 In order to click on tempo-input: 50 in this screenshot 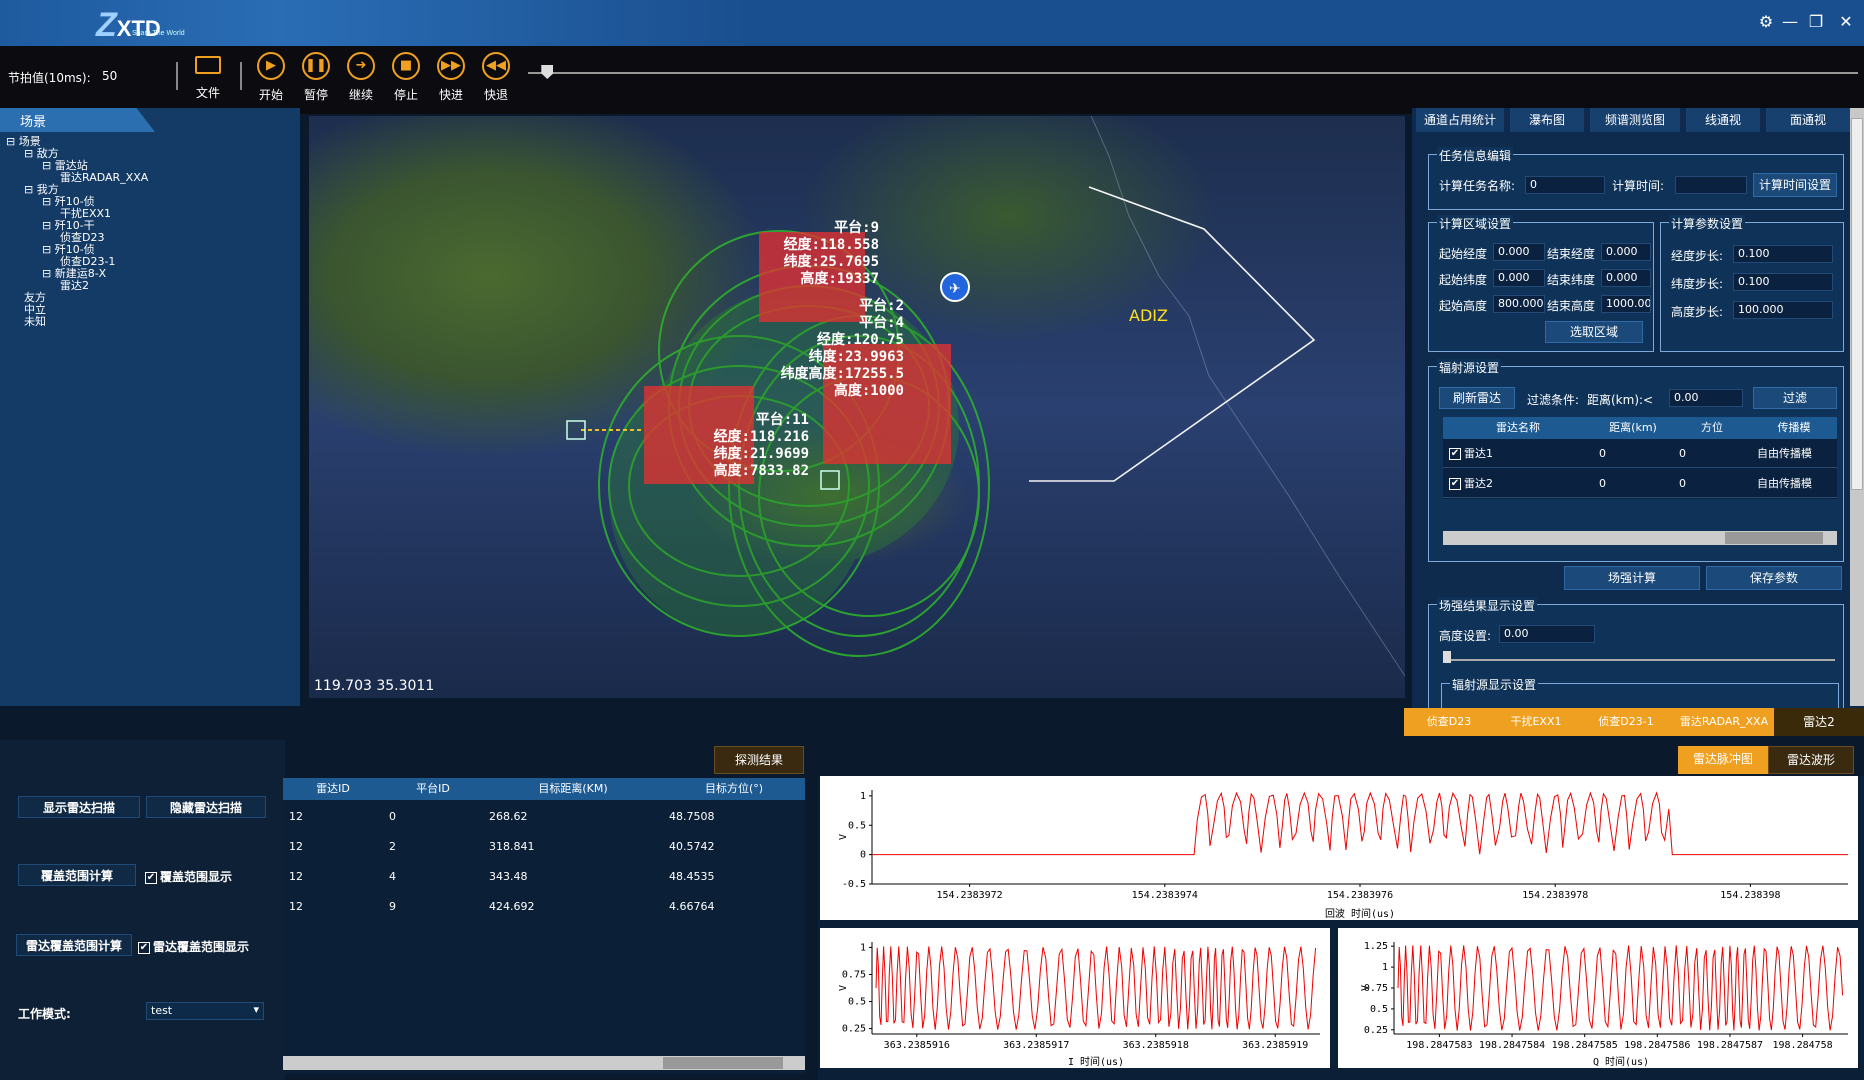, I will do `click(109, 76)`.